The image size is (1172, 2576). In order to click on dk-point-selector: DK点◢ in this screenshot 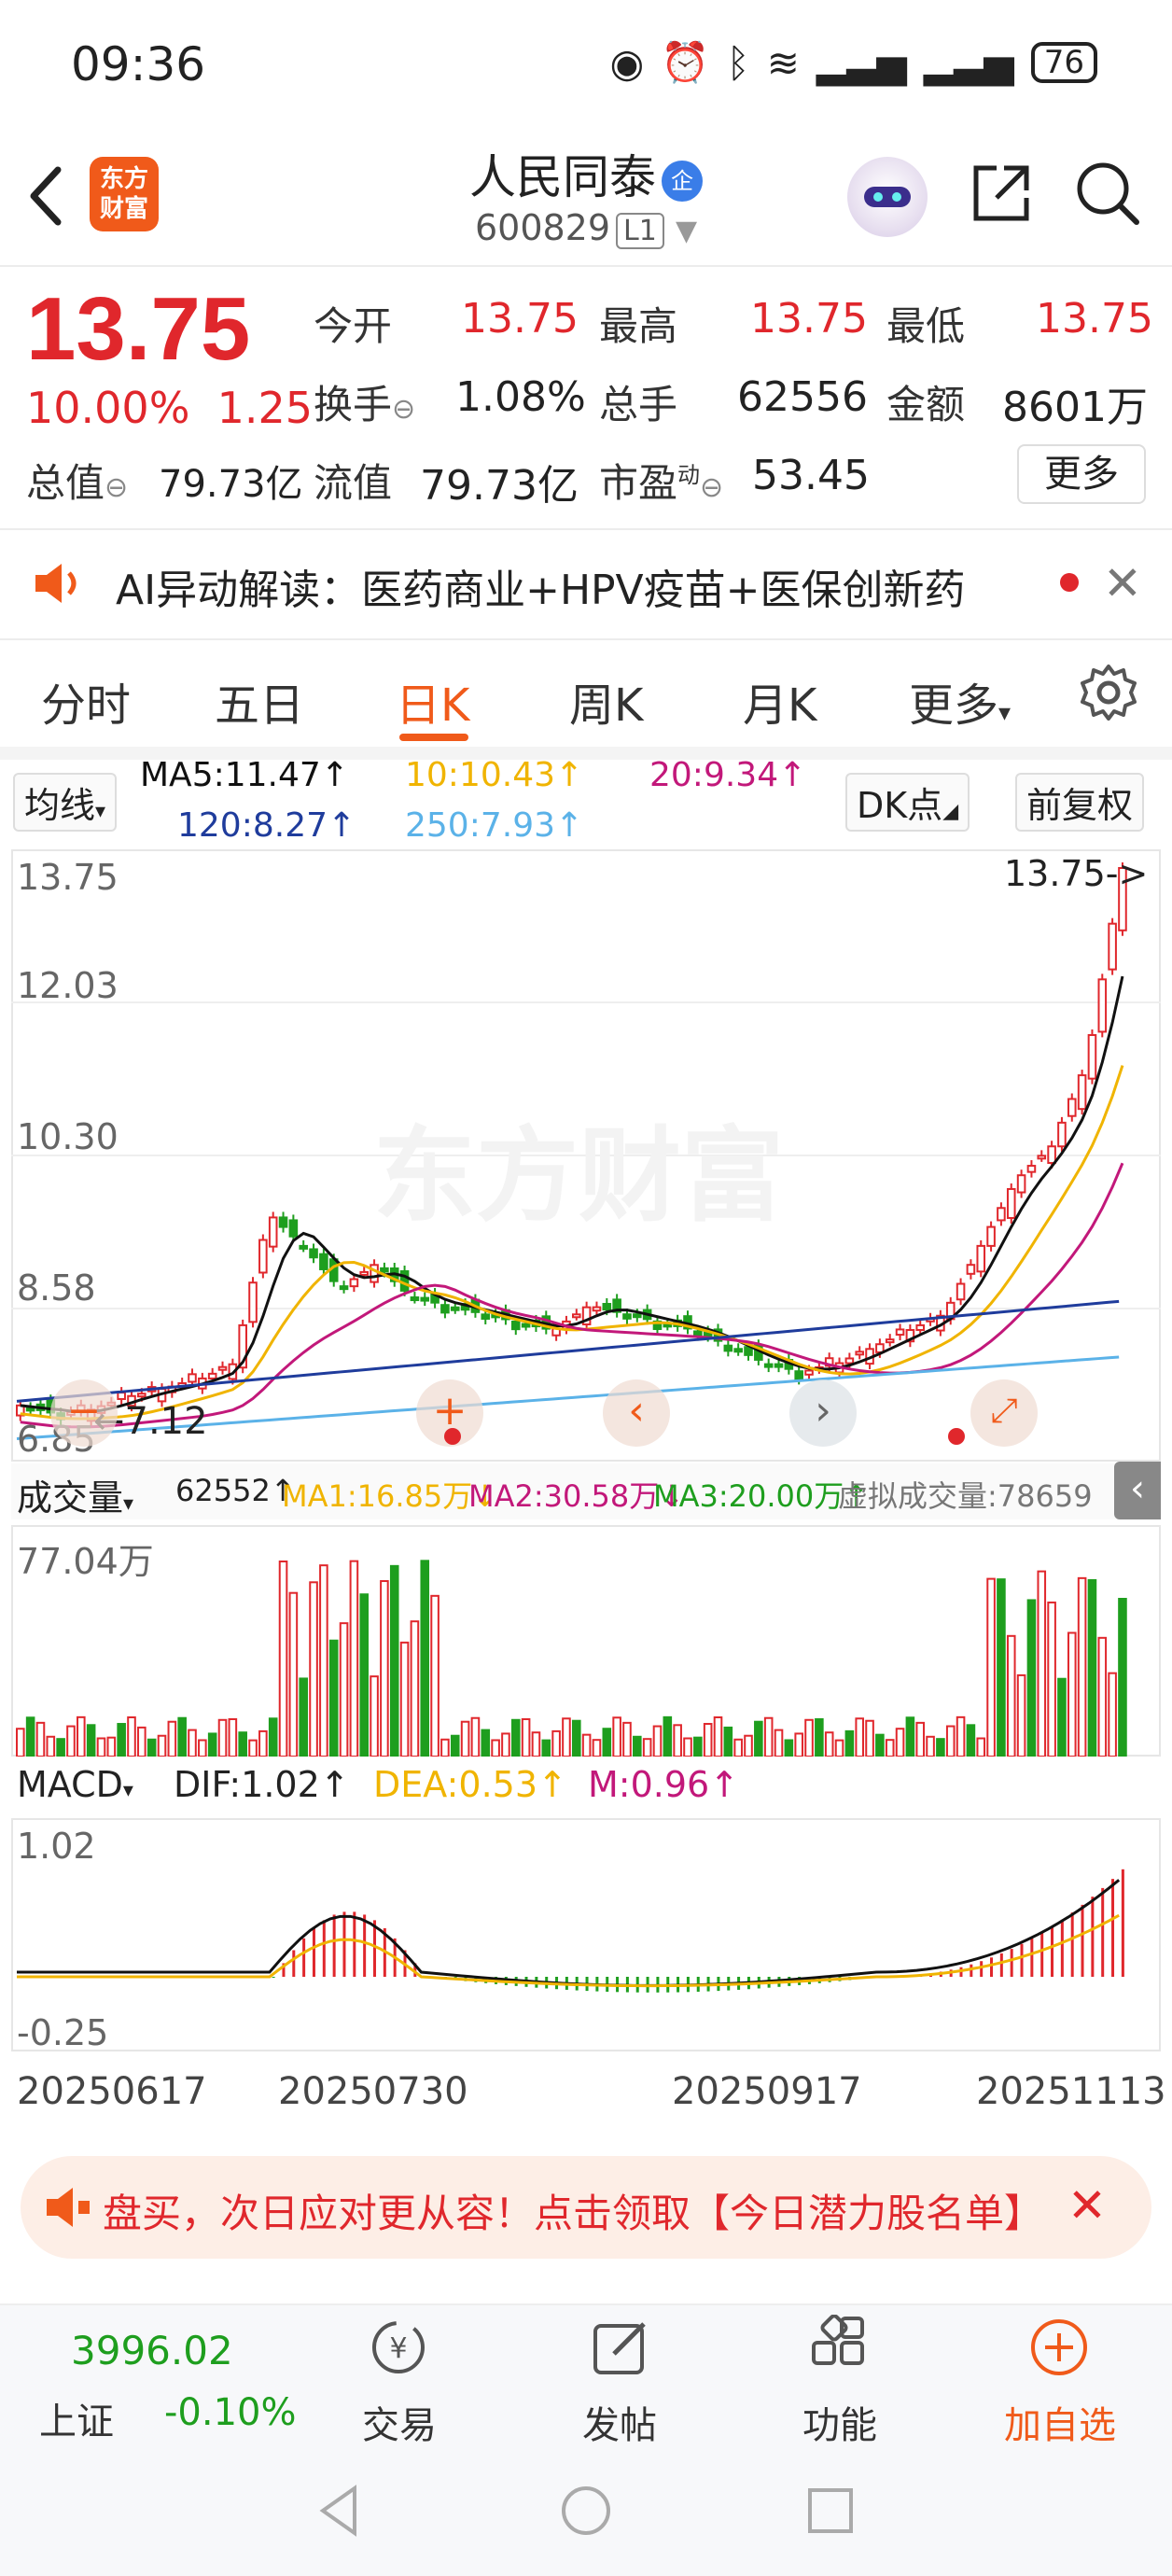, I will do `click(907, 802)`.